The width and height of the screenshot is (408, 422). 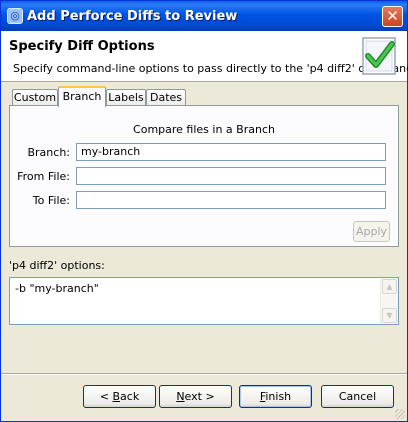 I want to click on checkmark-icon, so click(x=379, y=56).